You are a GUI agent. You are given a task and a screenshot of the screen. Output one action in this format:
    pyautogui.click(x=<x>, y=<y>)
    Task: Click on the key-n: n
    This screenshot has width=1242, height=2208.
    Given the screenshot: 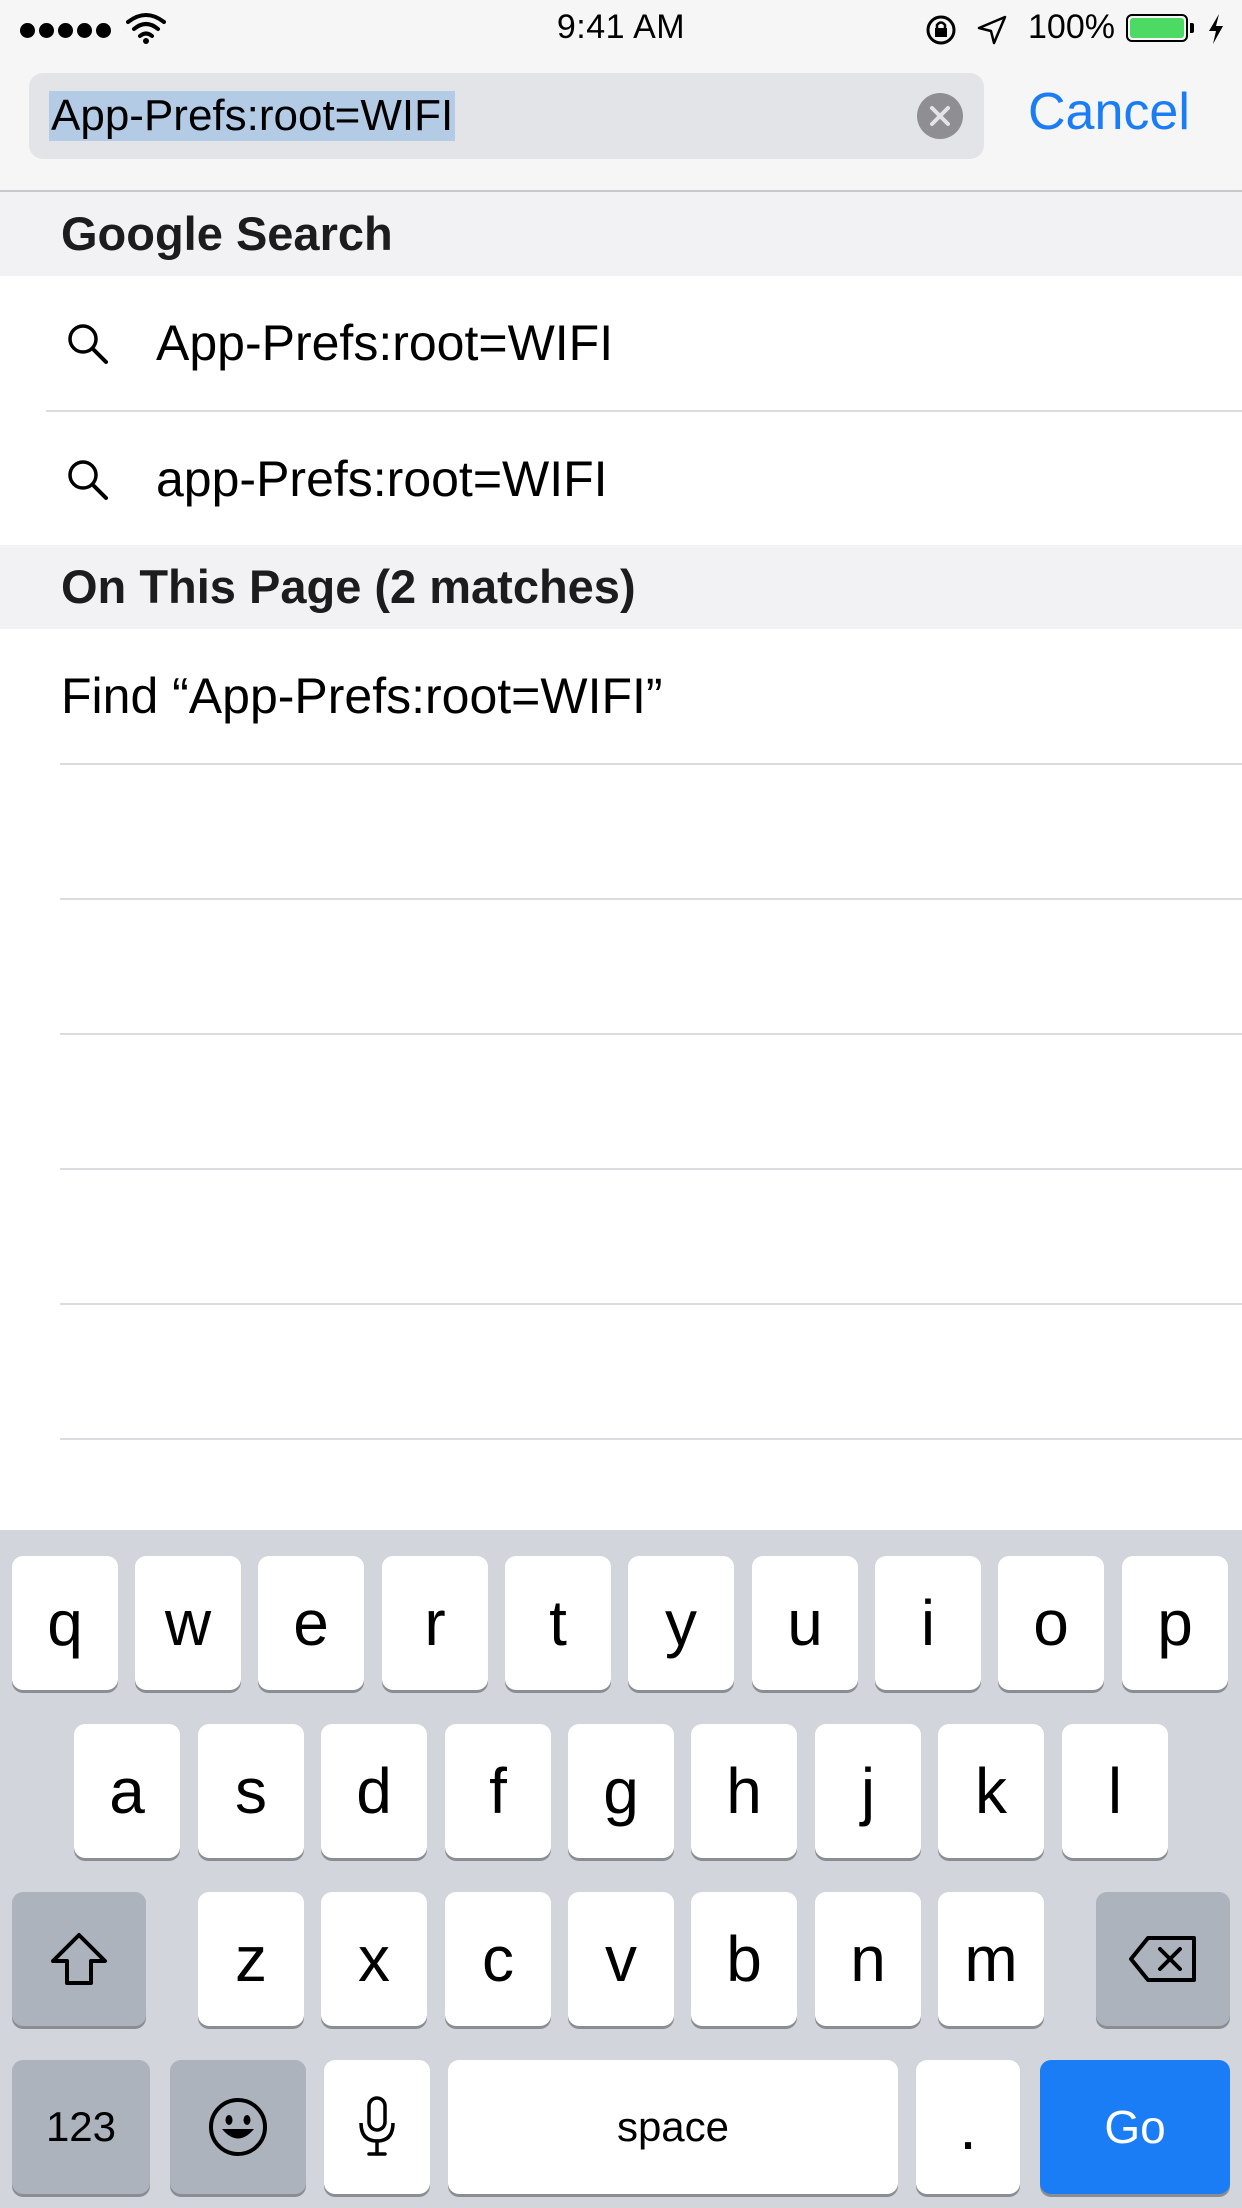 What is the action you would take?
    pyautogui.click(x=868, y=1959)
    